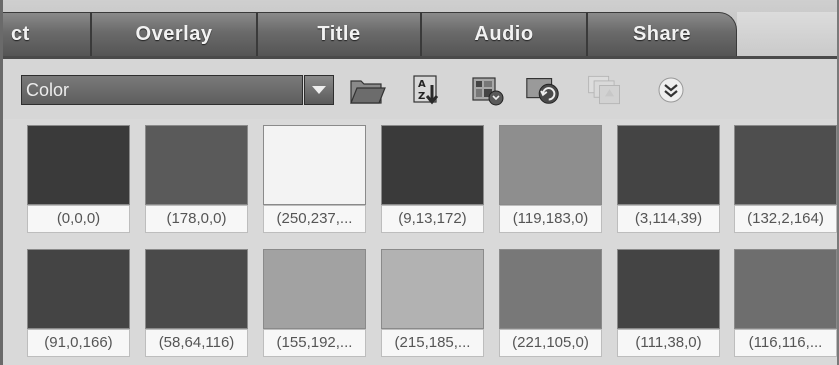 The image size is (839, 365). I want to click on color-swatch: (9,13,172), so click(432, 181).